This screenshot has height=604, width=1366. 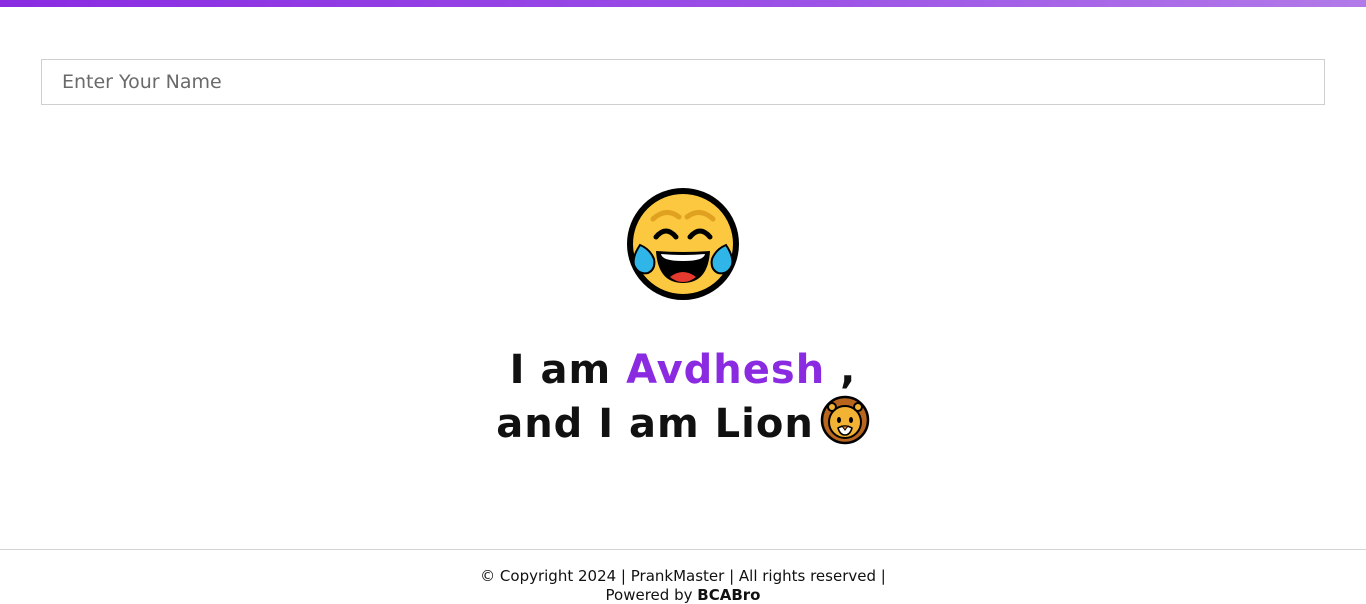 I want to click on message-prefix: I am, so click(x=560, y=370).